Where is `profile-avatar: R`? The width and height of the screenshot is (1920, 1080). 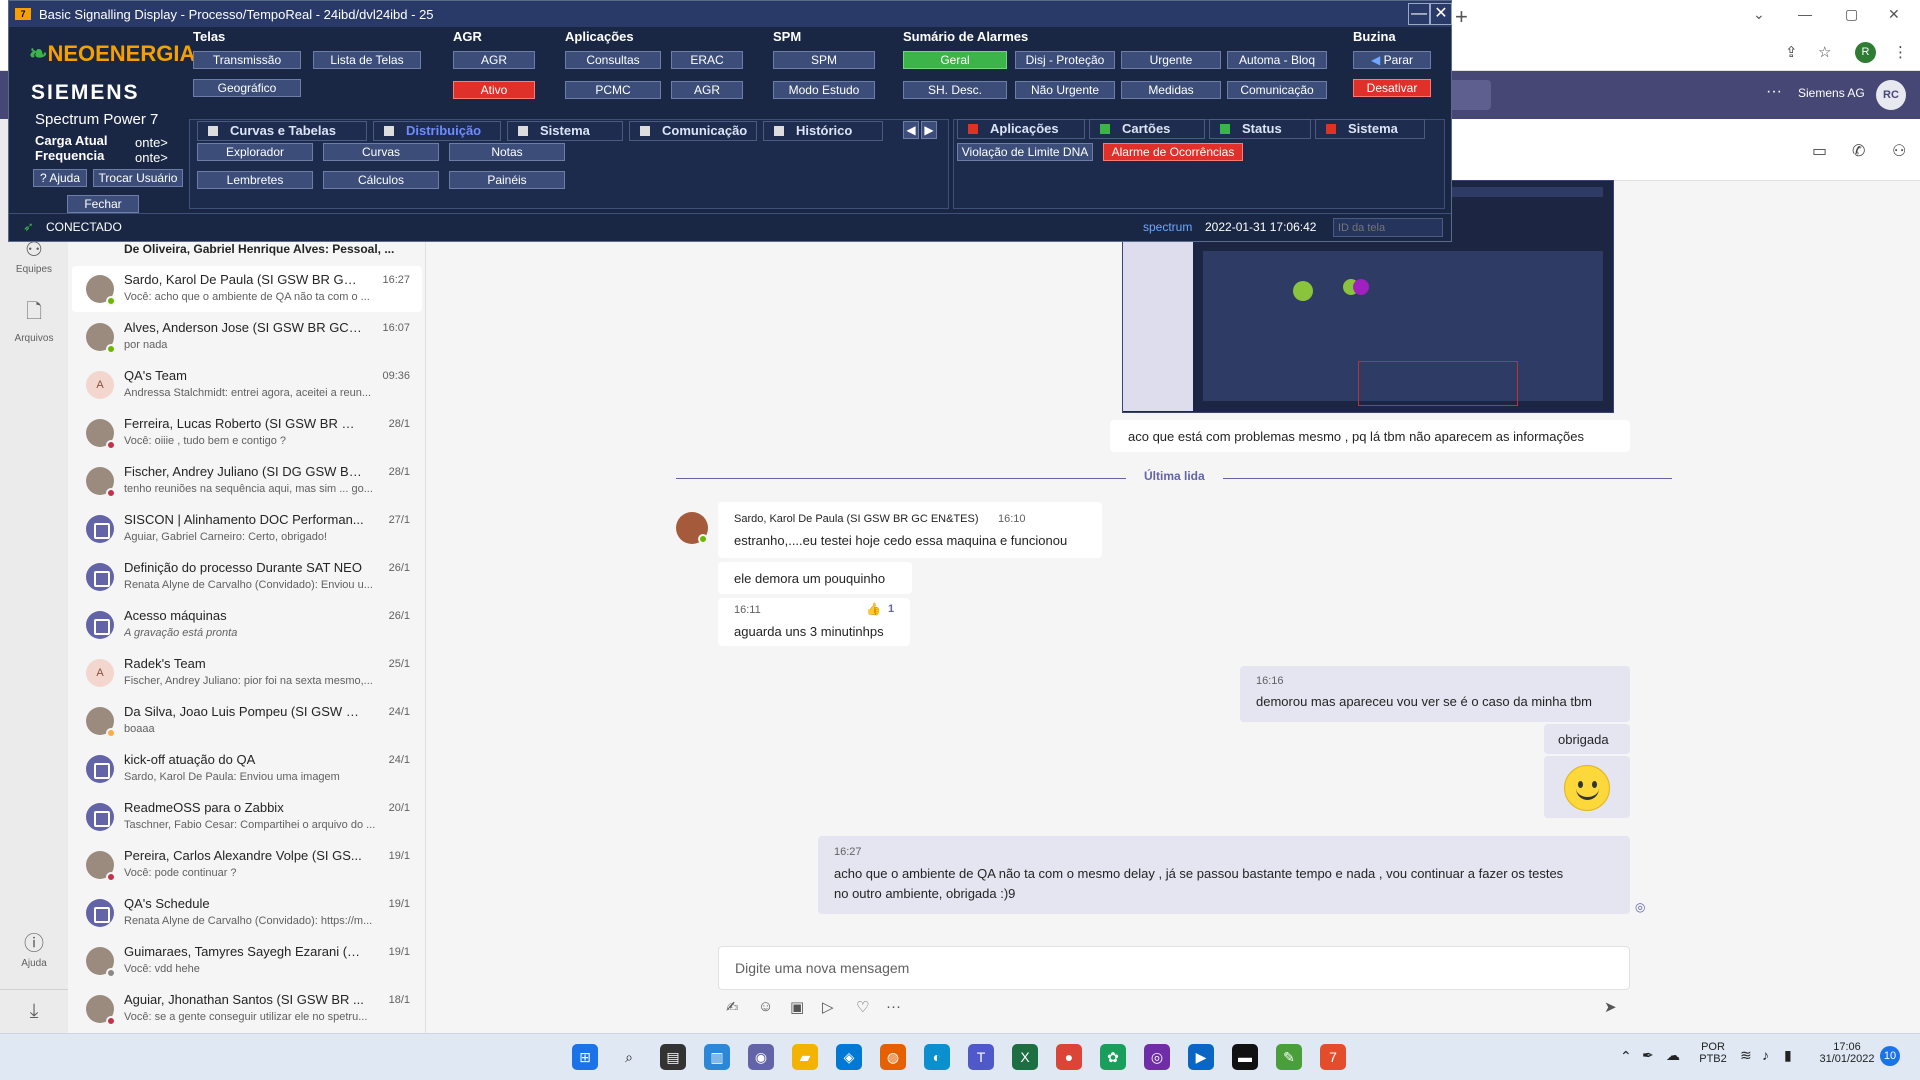 profile-avatar: R is located at coordinates (1865, 52).